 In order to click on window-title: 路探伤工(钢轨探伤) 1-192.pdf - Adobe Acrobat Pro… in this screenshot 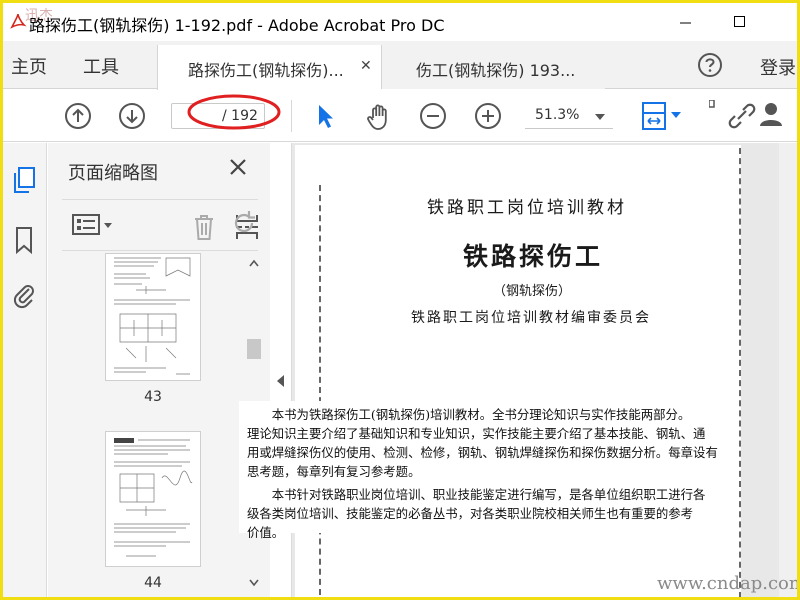, I will do `click(237, 25)`.